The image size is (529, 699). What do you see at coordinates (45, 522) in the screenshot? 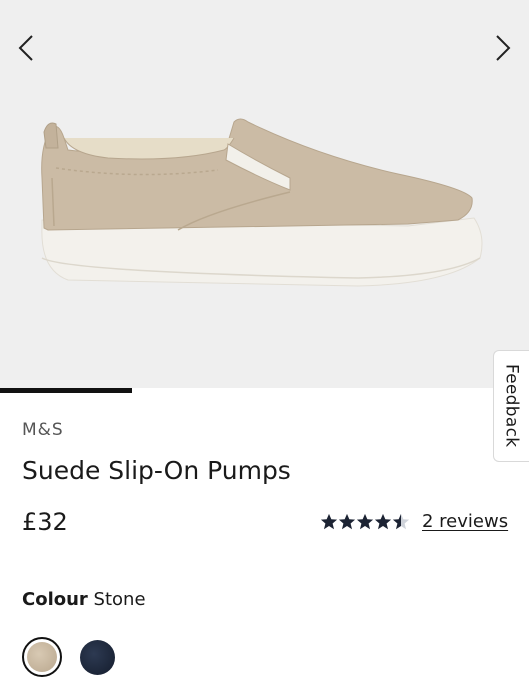
I see `product-price: £32` at bounding box center [45, 522].